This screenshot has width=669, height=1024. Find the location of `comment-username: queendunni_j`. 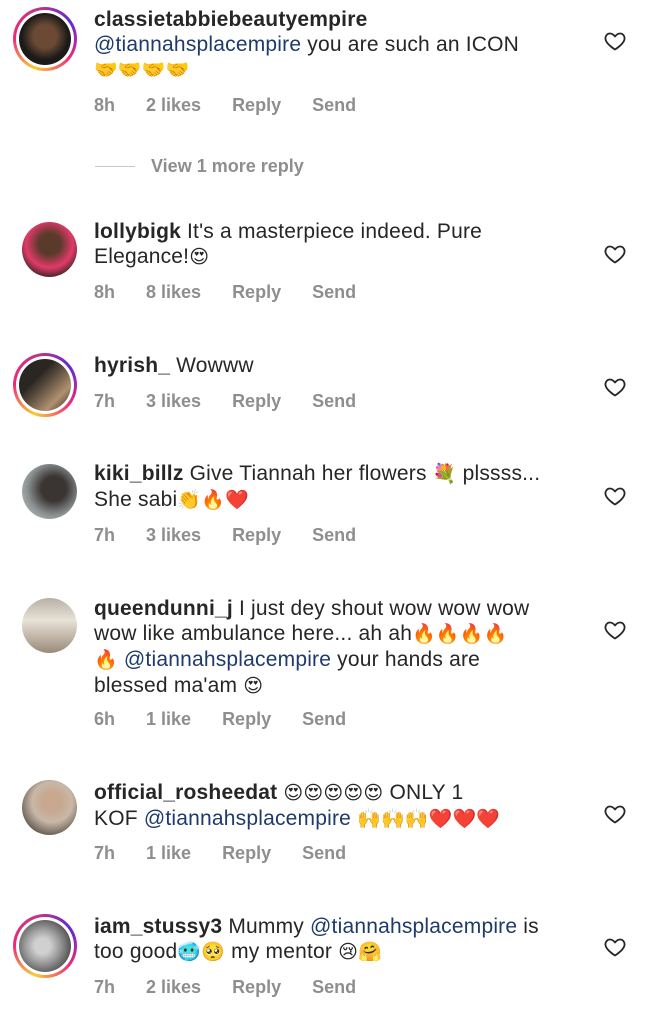

comment-username: queendunni_j is located at coordinates (163, 608).